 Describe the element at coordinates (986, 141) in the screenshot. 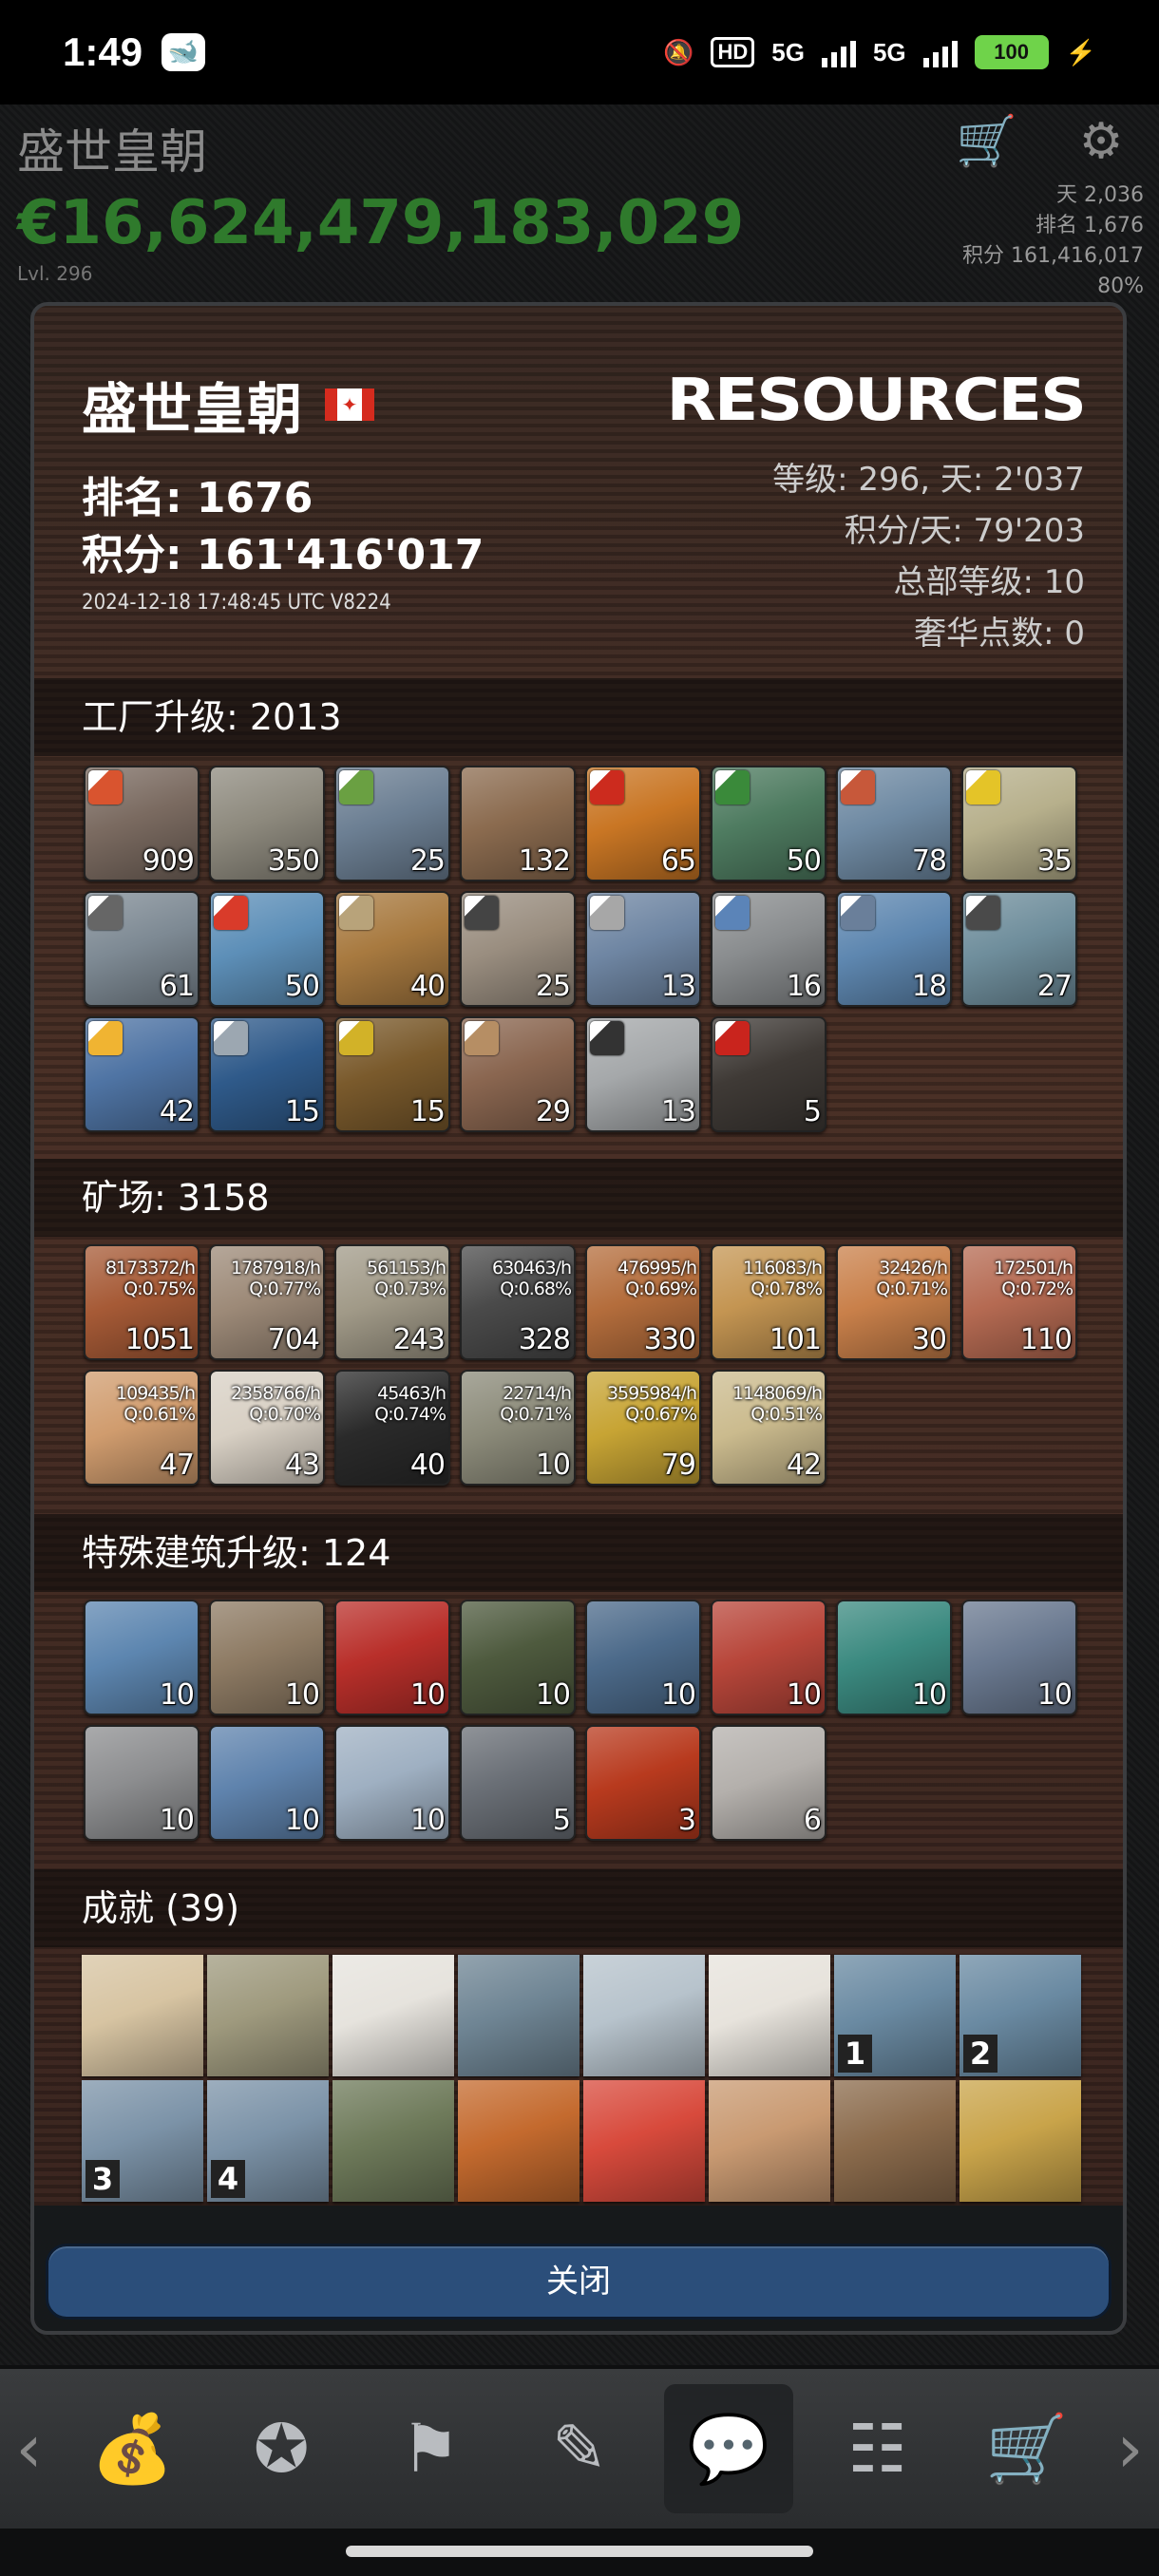

I see `shop-cart-icon: 🛒` at that location.